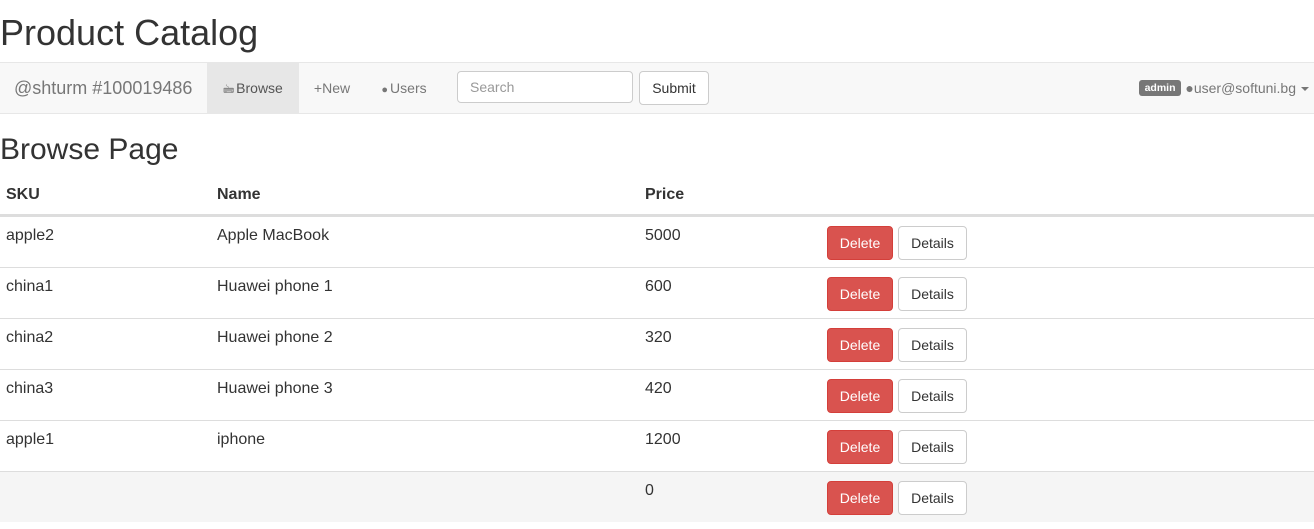 This screenshot has height=529, width=1314. I want to click on table-row: apple1 iphone 1200 Delete Details, so click(657, 445).